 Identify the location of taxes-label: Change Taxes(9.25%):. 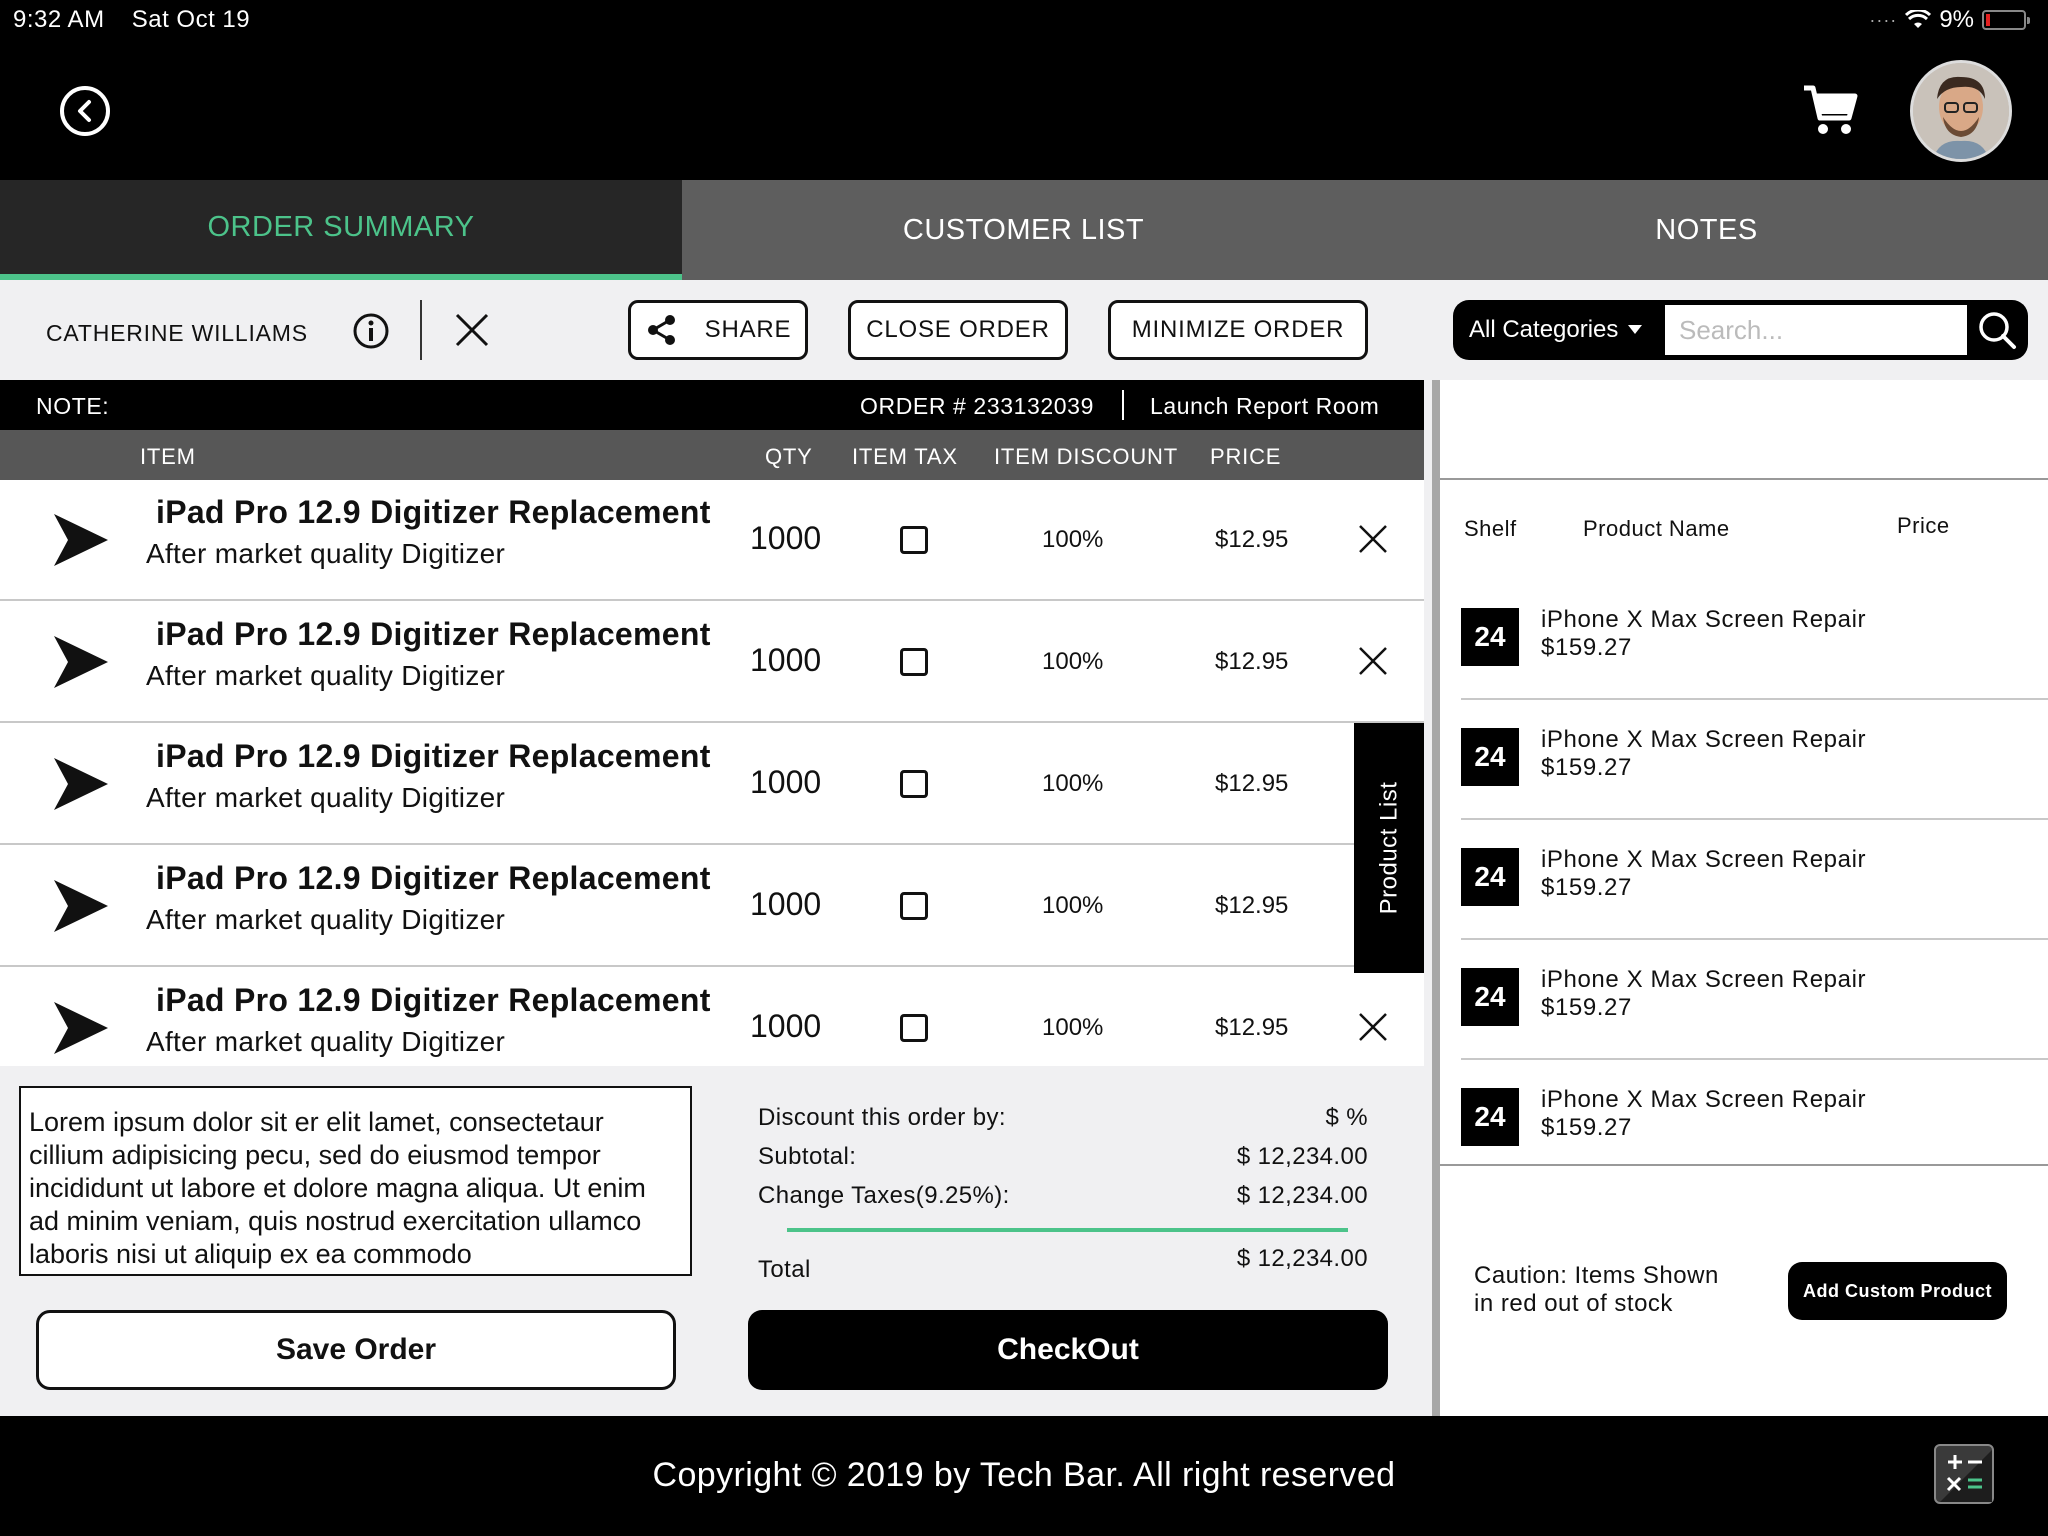
(884, 1196).